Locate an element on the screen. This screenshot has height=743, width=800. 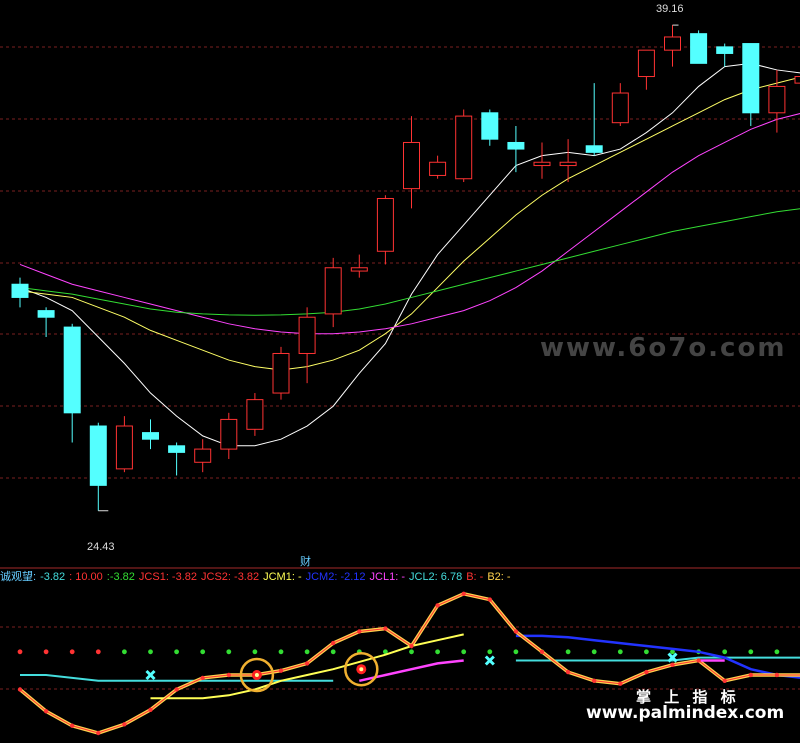
watermark-palmindex: www.palmindex.com is located at coordinates (685, 713).